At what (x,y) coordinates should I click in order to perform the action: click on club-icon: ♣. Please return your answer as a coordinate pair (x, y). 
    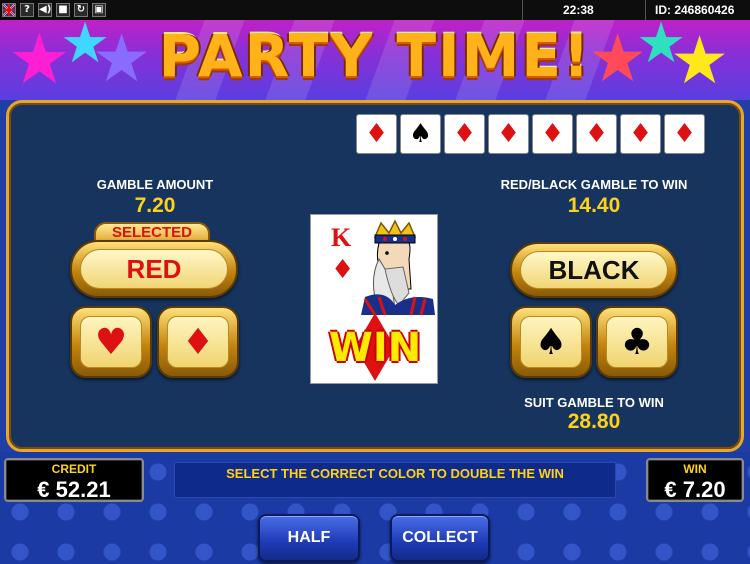
    Looking at the image, I should click on (637, 342).